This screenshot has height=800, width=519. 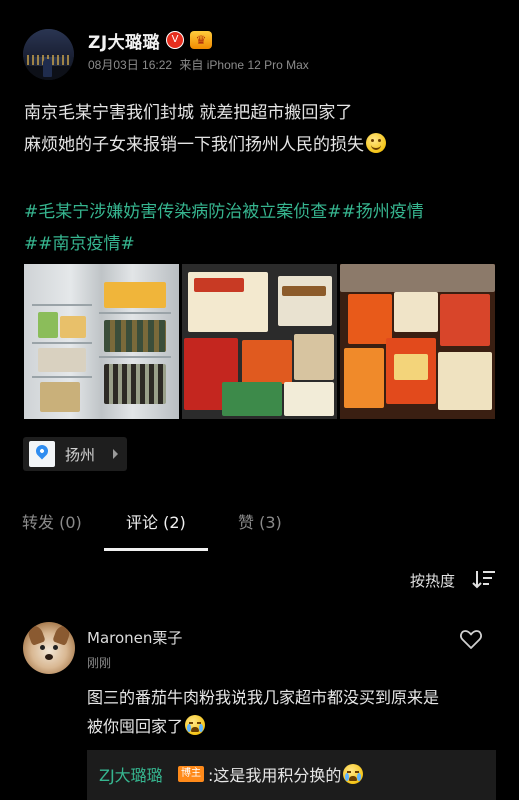 I want to click on verified-badge-icon: V, so click(x=175, y=40).